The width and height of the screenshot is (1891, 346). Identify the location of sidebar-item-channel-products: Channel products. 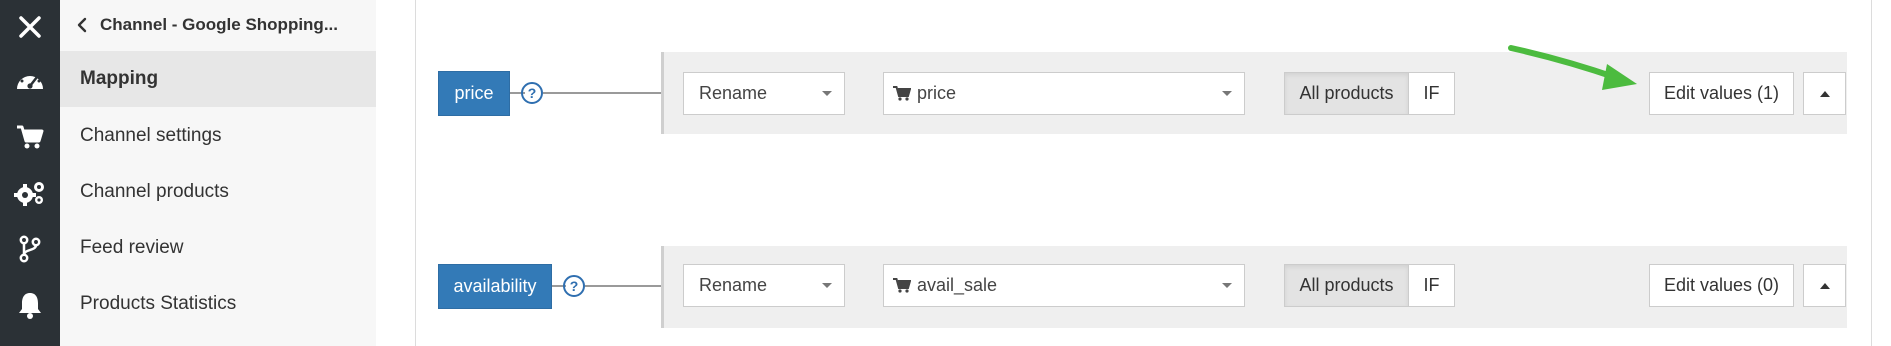
(218, 192).